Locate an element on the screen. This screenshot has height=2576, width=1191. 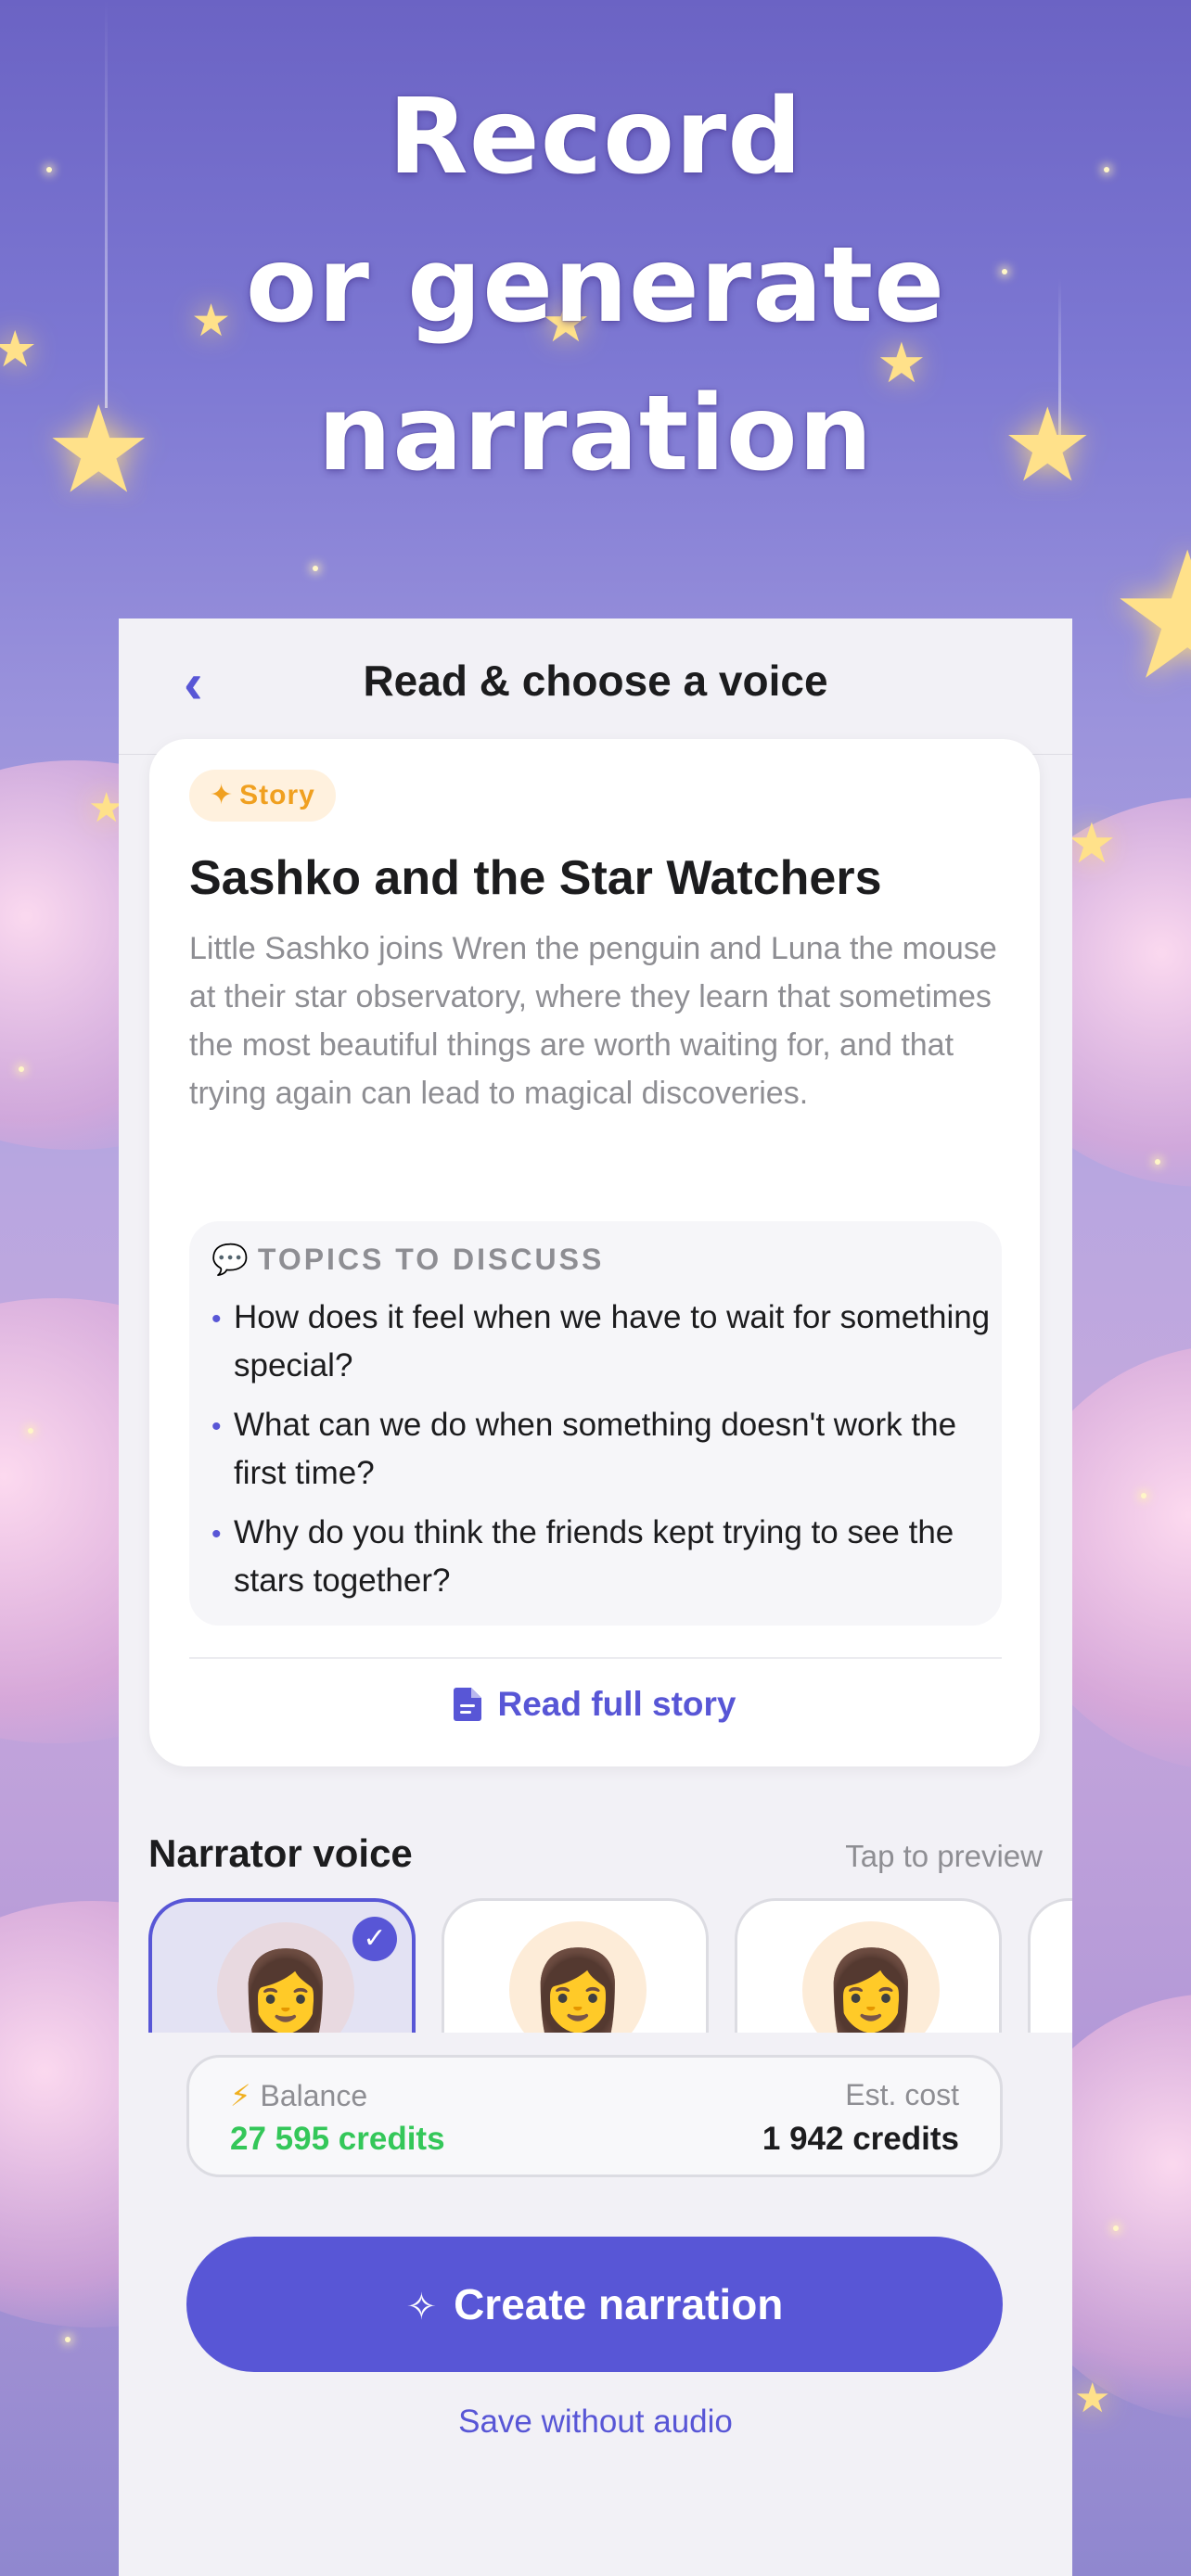
voice-selector: 👩 ✓ 👩 👩 is located at coordinates (595, 1966).